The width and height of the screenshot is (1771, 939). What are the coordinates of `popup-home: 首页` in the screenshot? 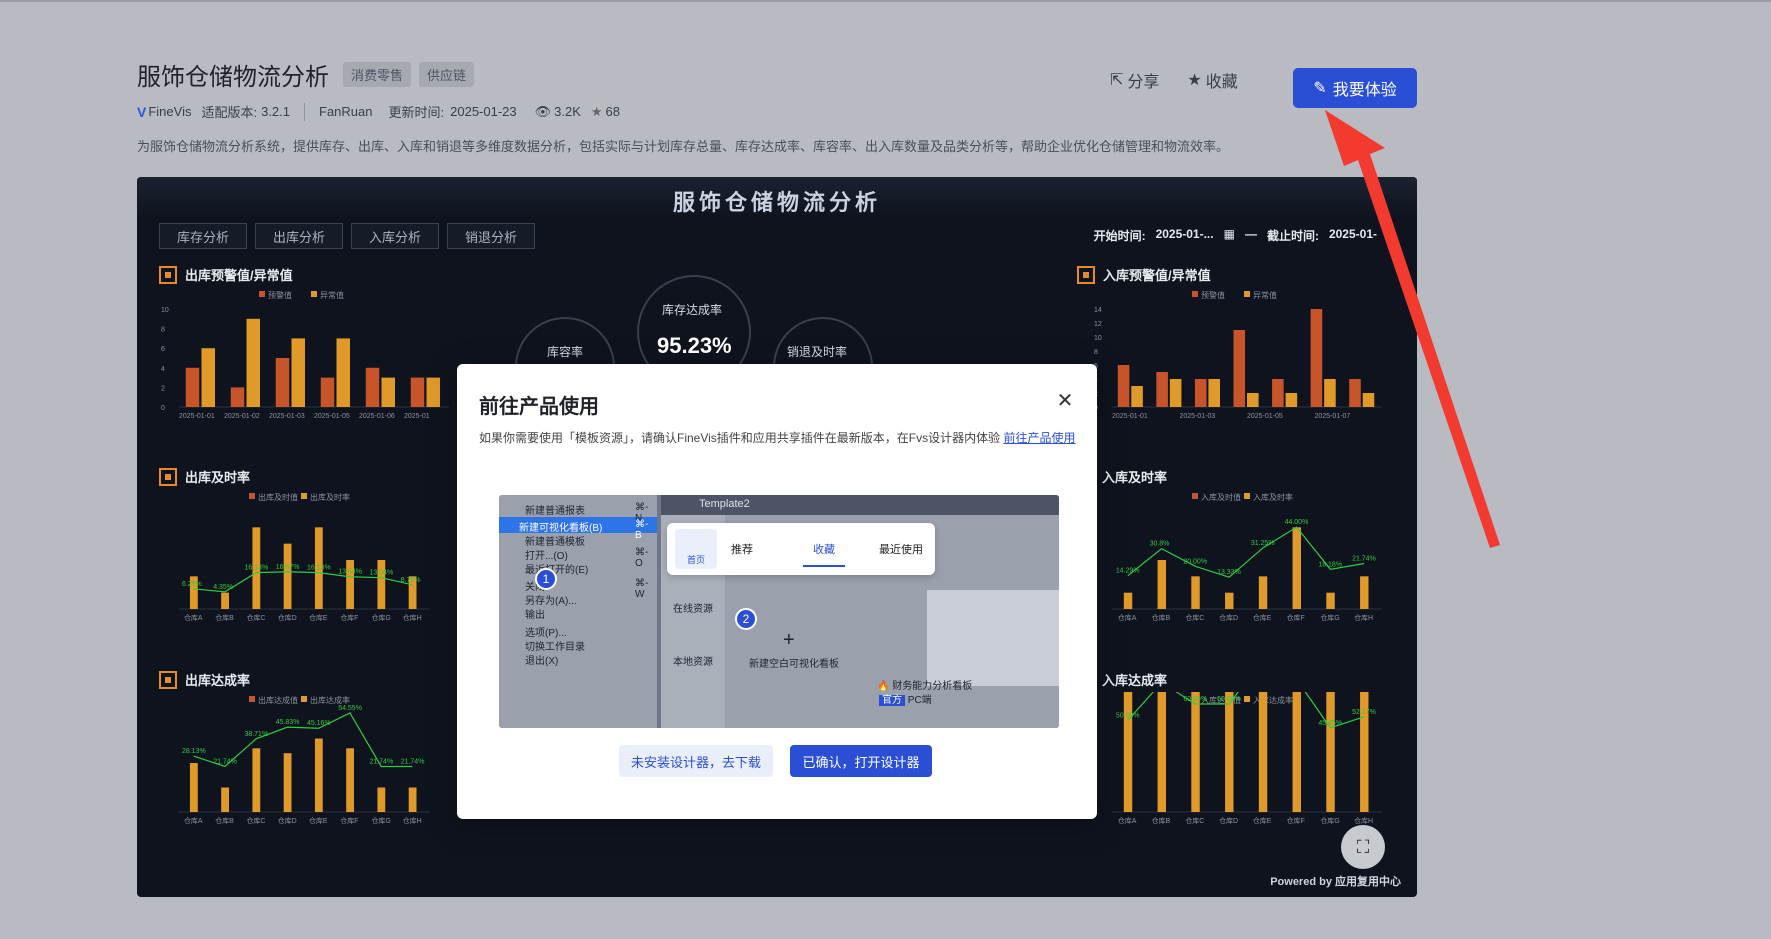 It's located at (696, 549).